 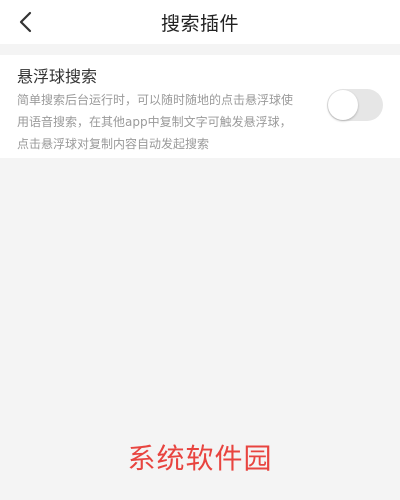 I want to click on floating-ball-toggle, so click(x=355, y=105).